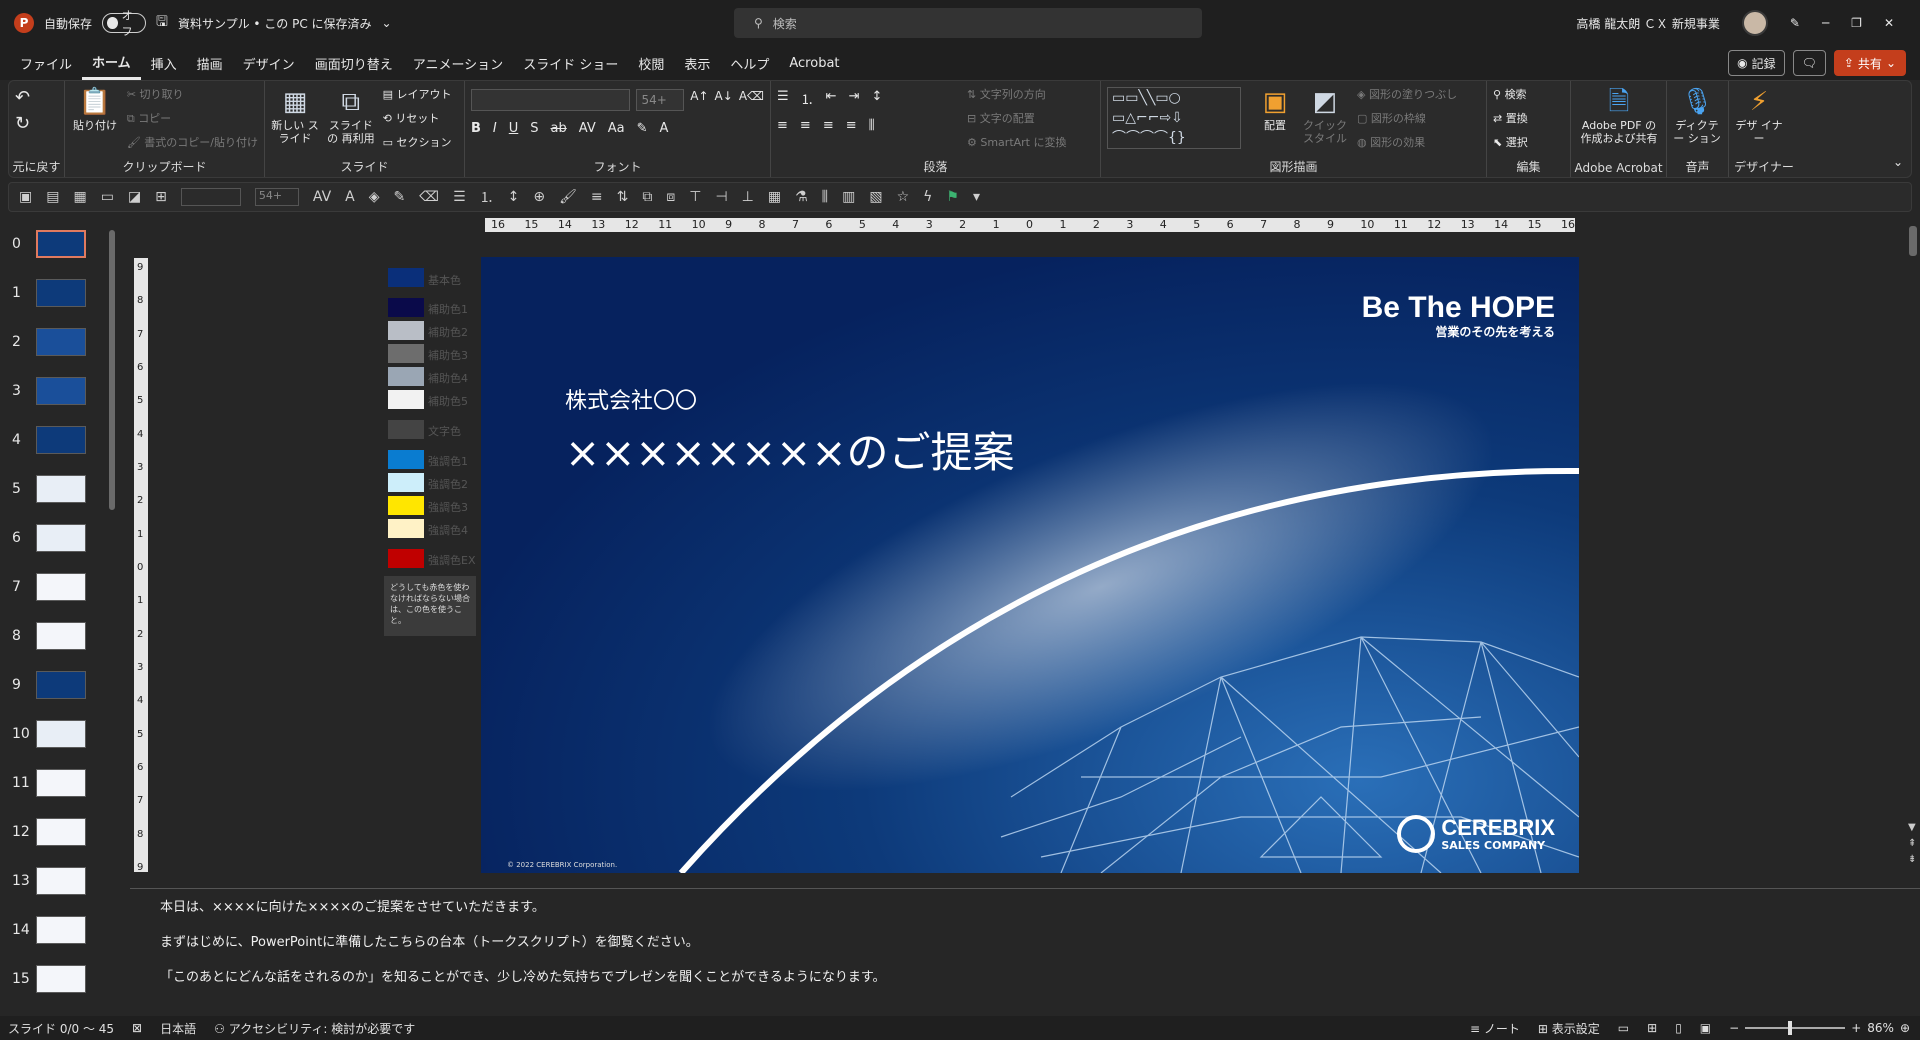  Describe the element at coordinates (539, 197) in the screenshot. I see `toolbar-align-icon: ⊕` at that location.